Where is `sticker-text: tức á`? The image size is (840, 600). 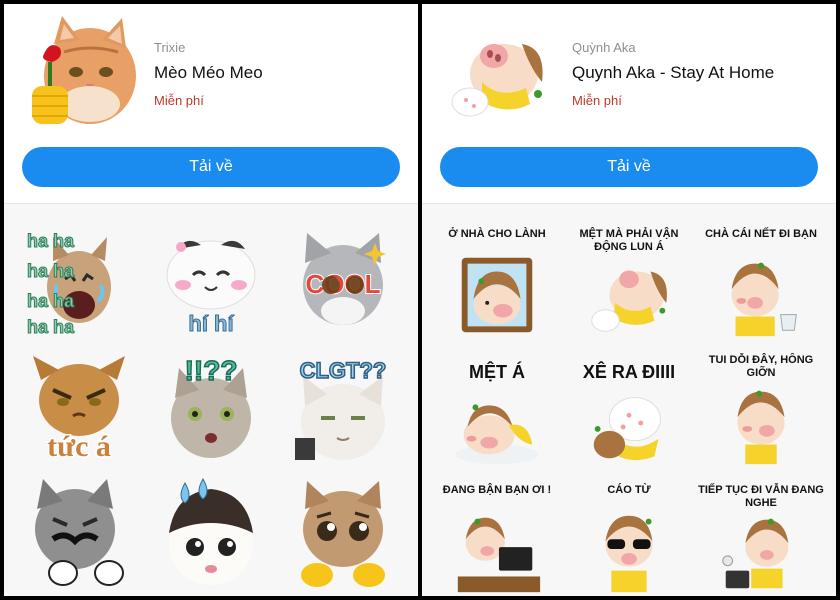
sticker-text: tức á is located at coordinates (79, 446).